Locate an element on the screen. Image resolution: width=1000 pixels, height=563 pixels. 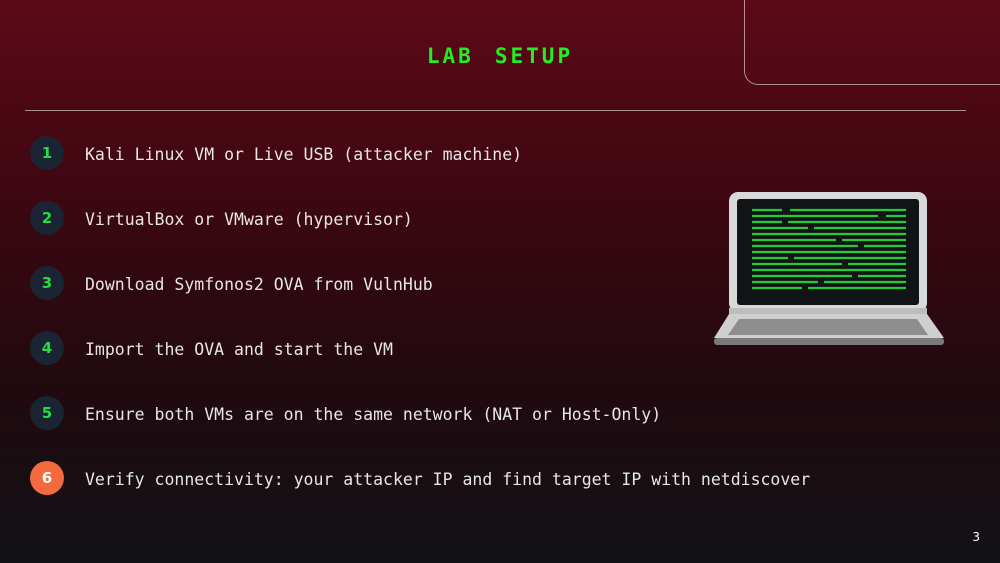
step-number-badge: 1 is located at coordinates (47, 153).